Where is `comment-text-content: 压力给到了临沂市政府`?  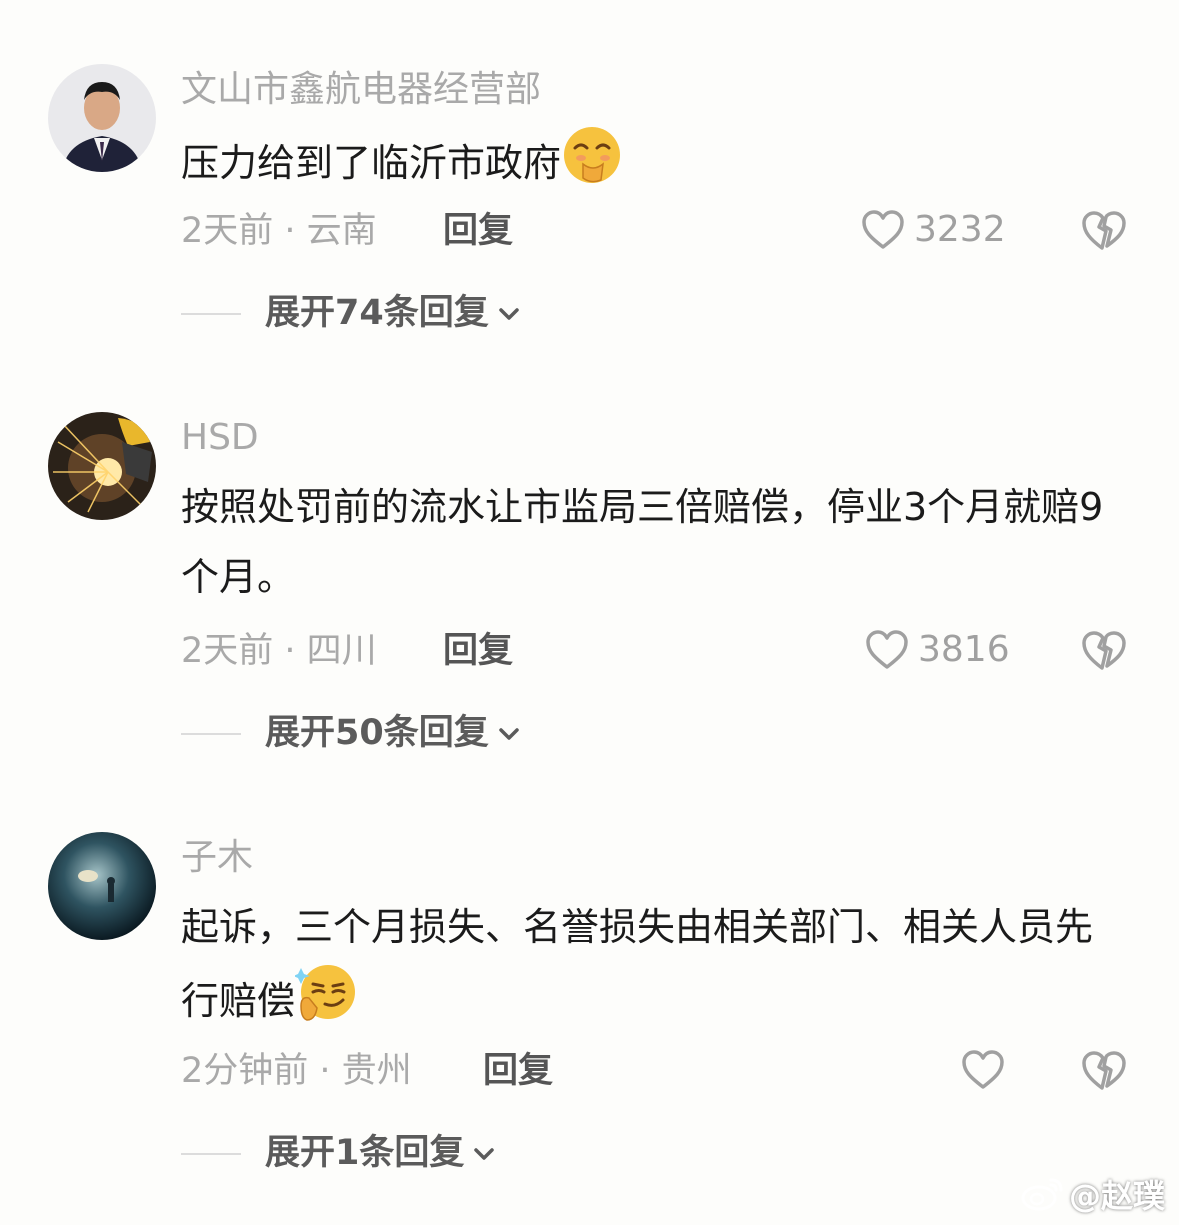 comment-text-content: 压力给到了临沂市政府 is located at coordinates (371, 163).